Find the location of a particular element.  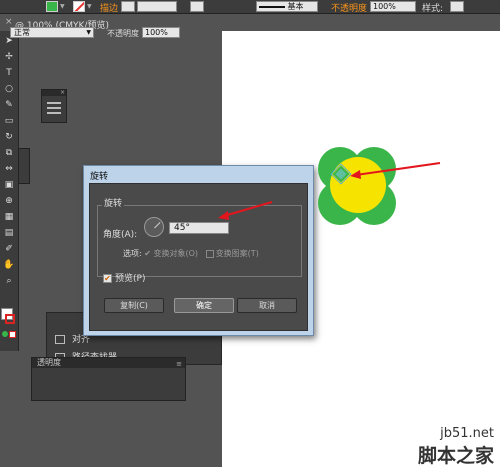

type-tool-icon: T is located at coordinates (9, 73).